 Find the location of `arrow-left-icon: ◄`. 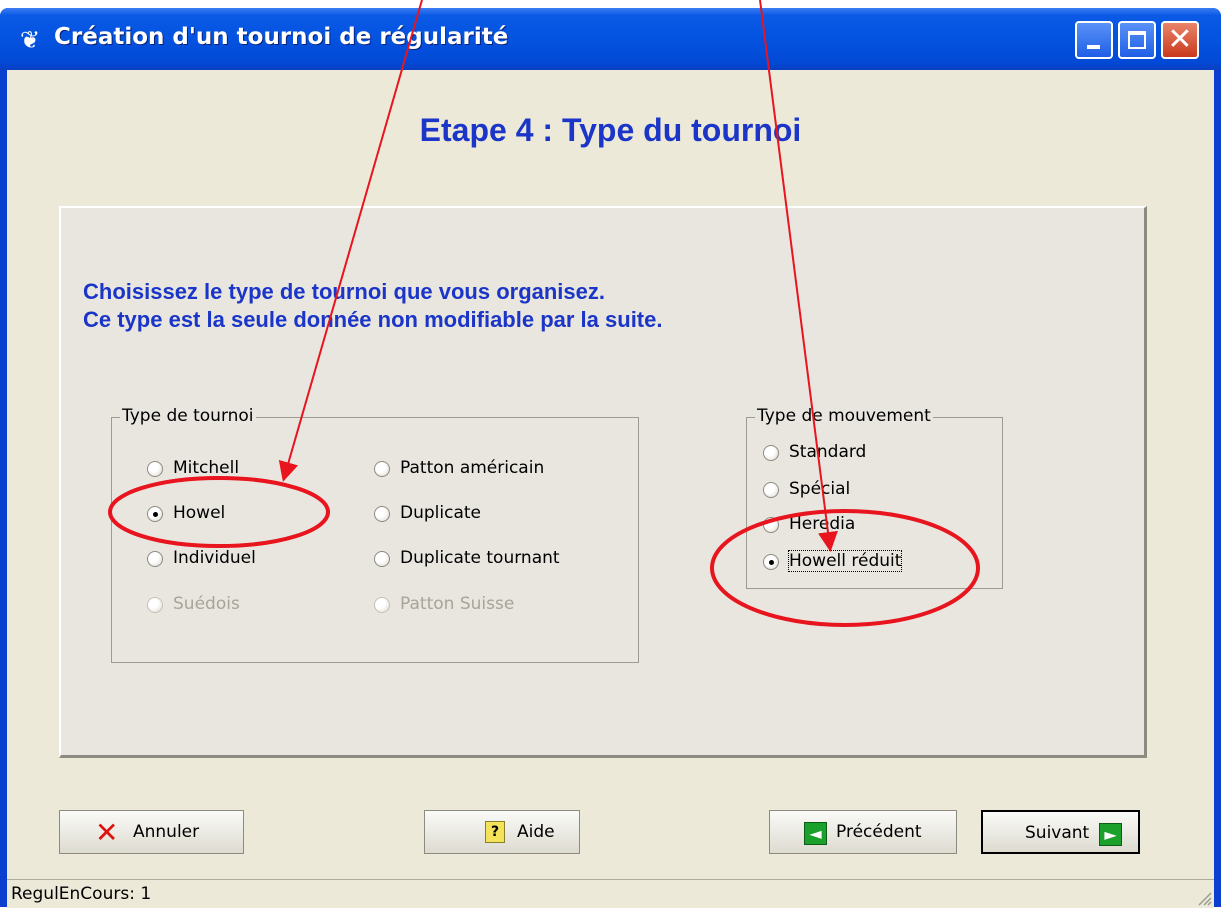

arrow-left-icon: ◄ is located at coordinates (815, 833).